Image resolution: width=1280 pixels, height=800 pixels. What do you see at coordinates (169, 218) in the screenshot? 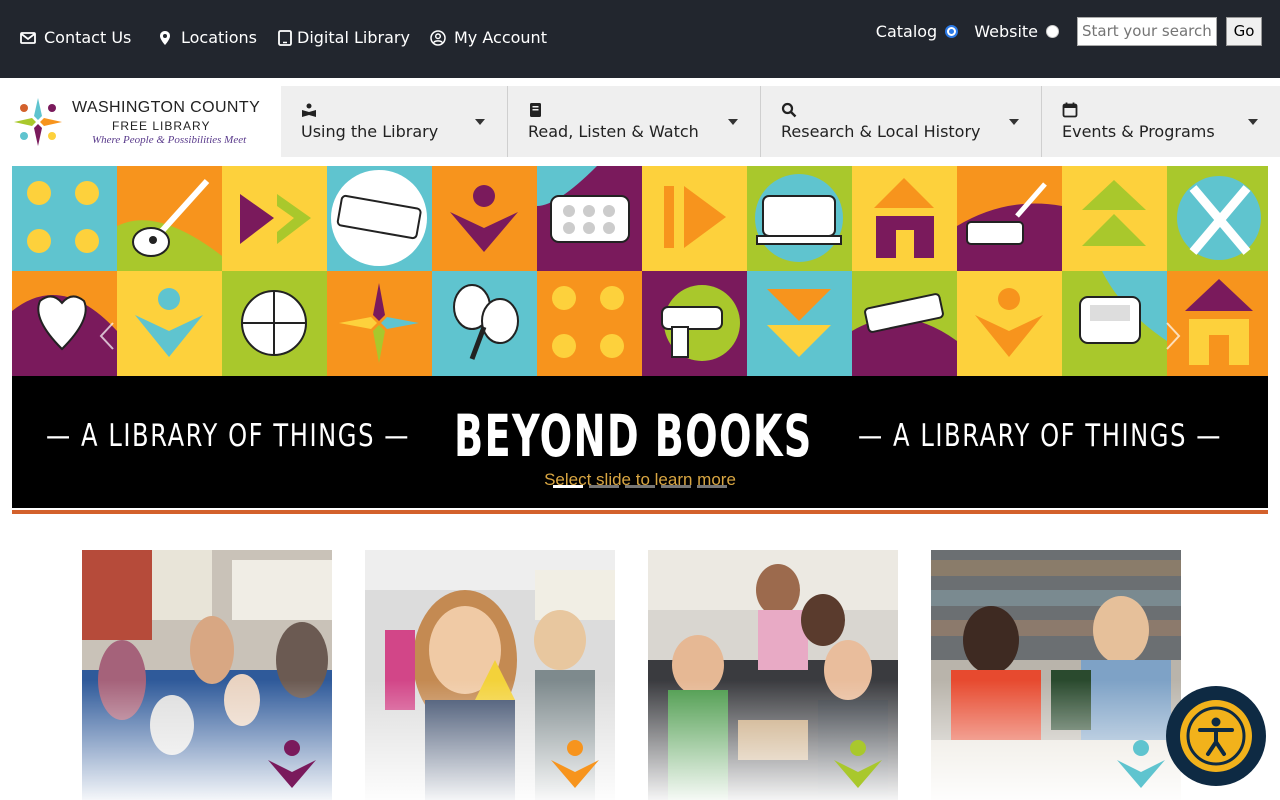
I see `guitar-tile` at bounding box center [169, 218].